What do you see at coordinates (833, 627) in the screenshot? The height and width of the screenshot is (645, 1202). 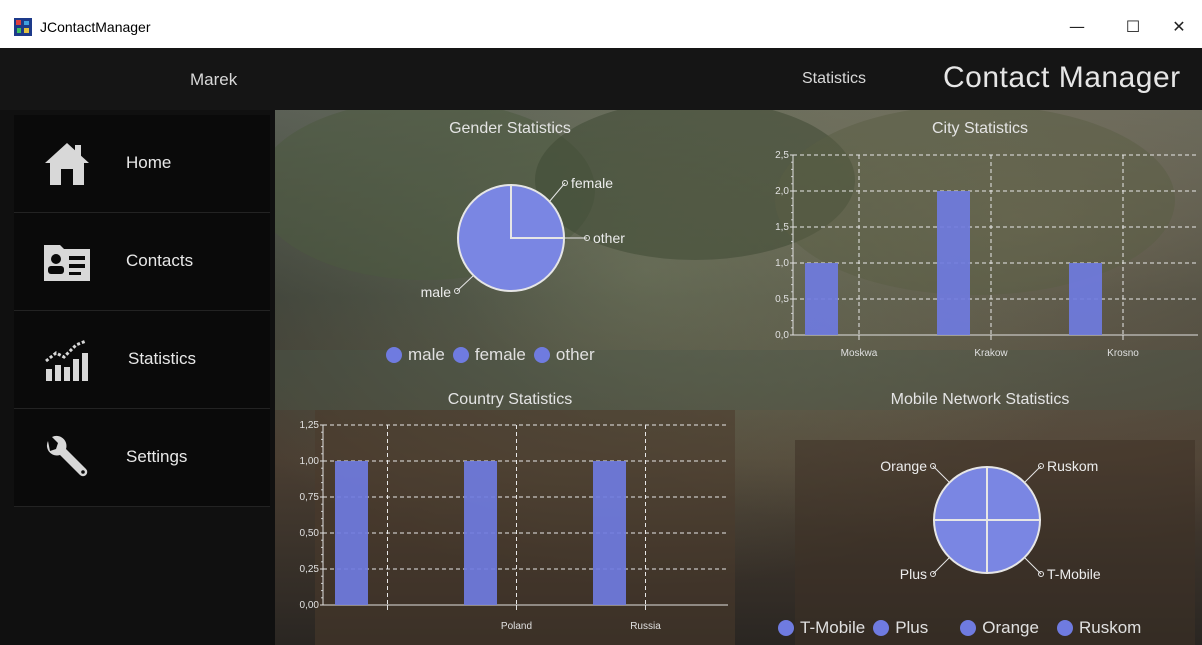 I see `legend-label: T-Mobile` at bounding box center [833, 627].